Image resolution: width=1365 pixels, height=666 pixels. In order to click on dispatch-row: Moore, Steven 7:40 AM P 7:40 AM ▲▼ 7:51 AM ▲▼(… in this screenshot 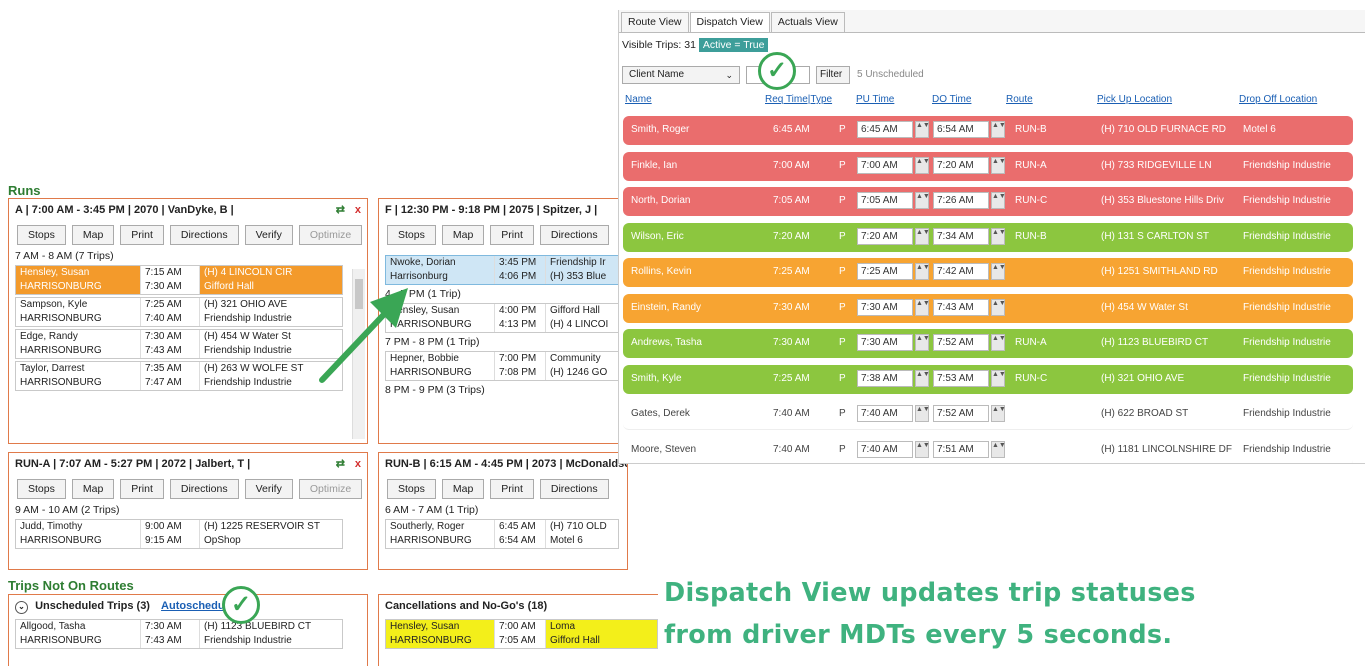, I will do `click(988, 449)`.